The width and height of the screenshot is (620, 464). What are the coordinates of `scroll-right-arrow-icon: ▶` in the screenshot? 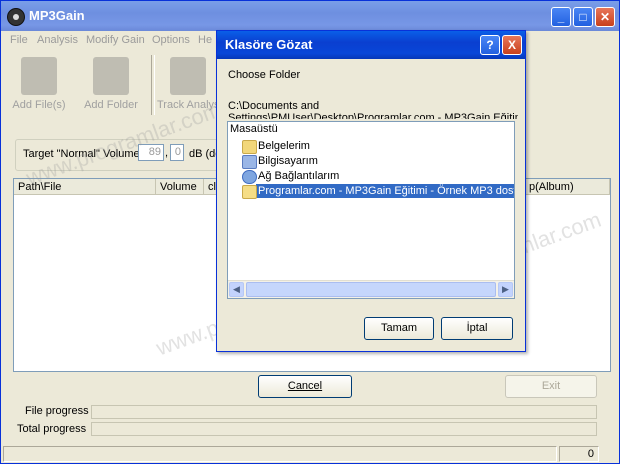 It's located at (505, 289).